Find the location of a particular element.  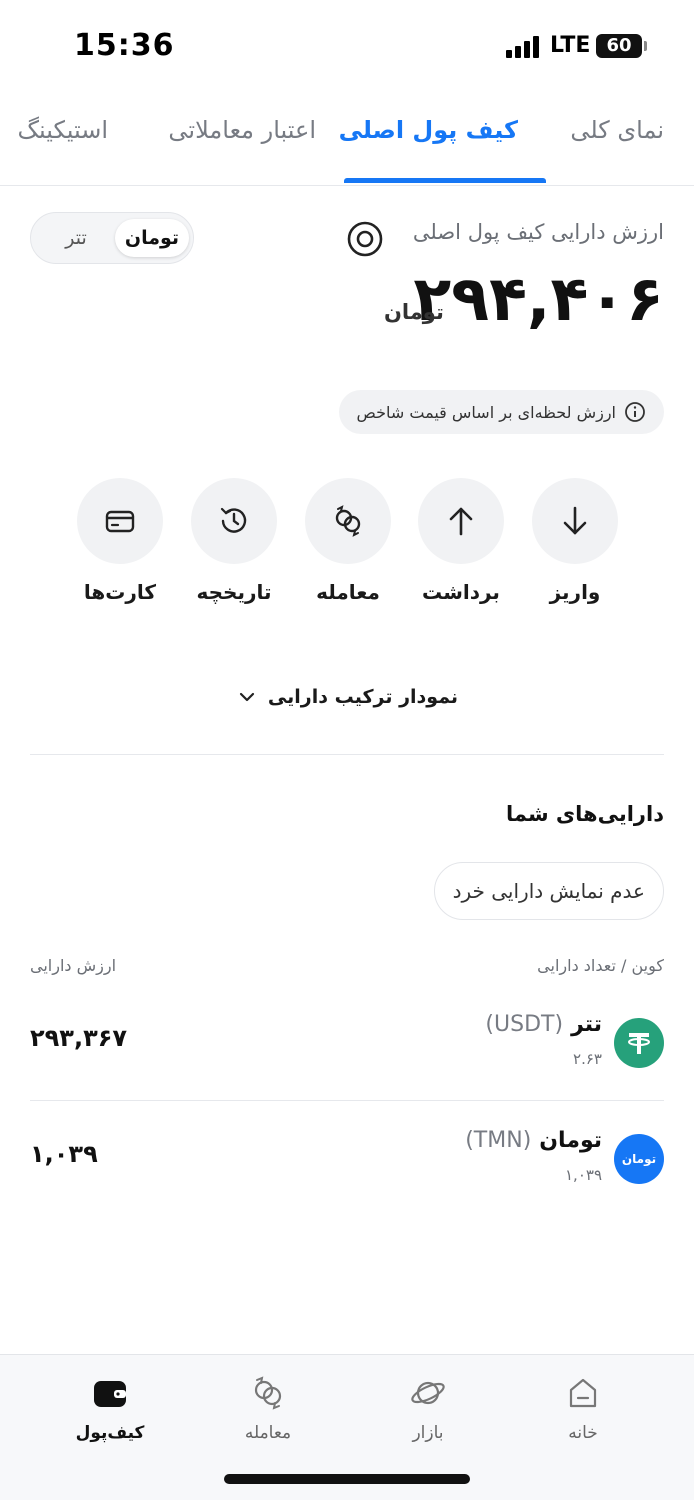

nav-home: خانه is located at coordinates (583, 1408).